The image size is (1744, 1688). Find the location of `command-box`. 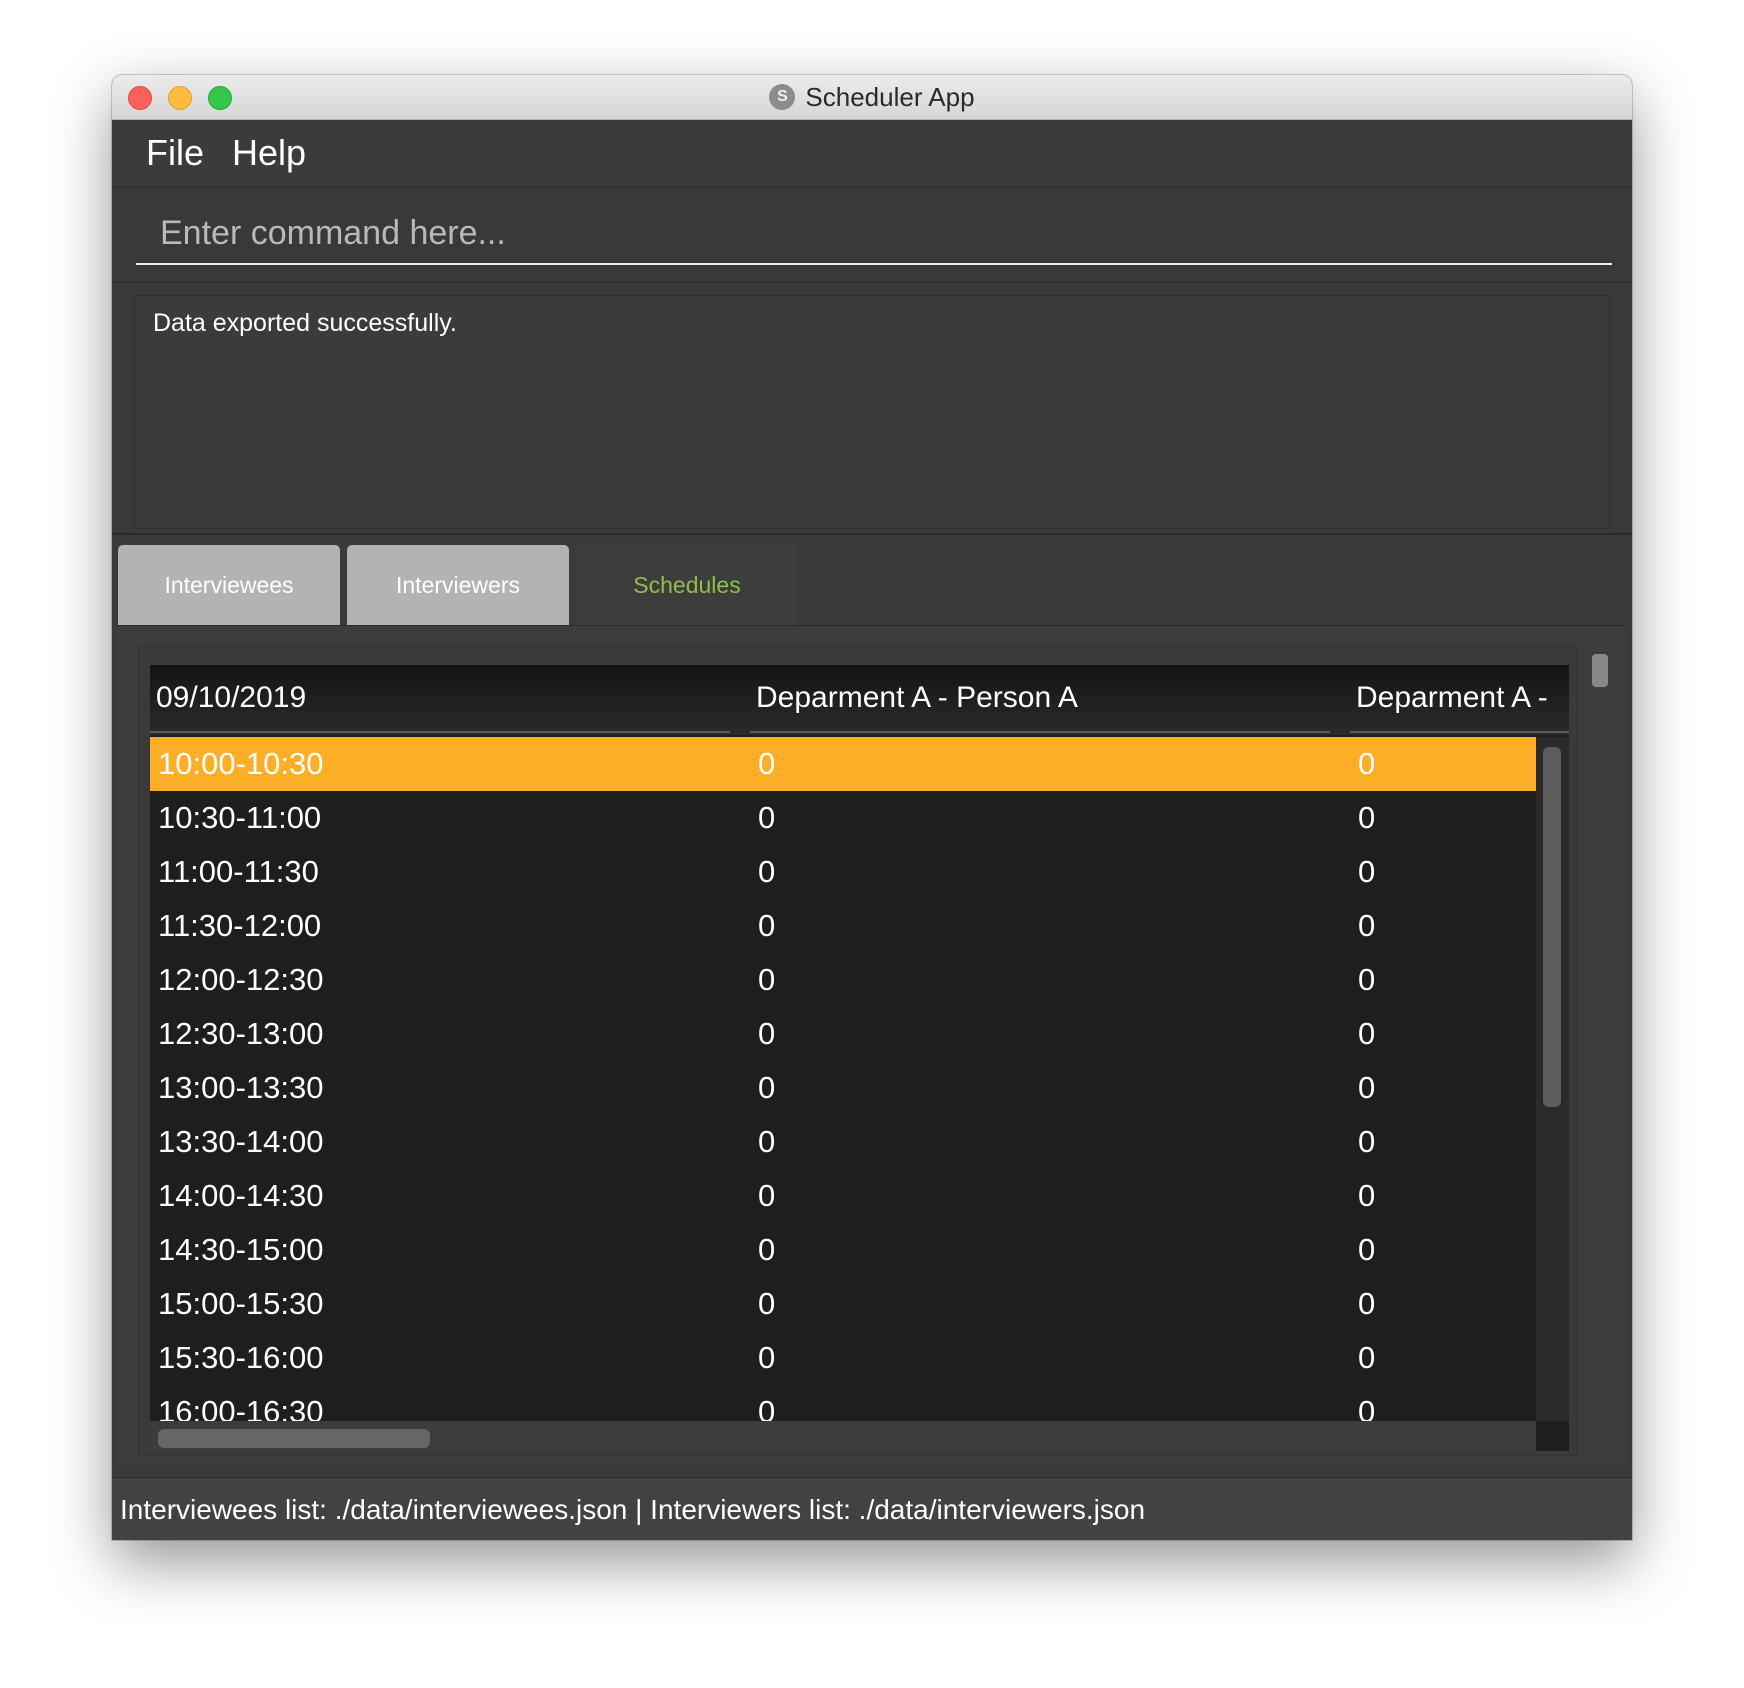

command-box is located at coordinates (872, 235).